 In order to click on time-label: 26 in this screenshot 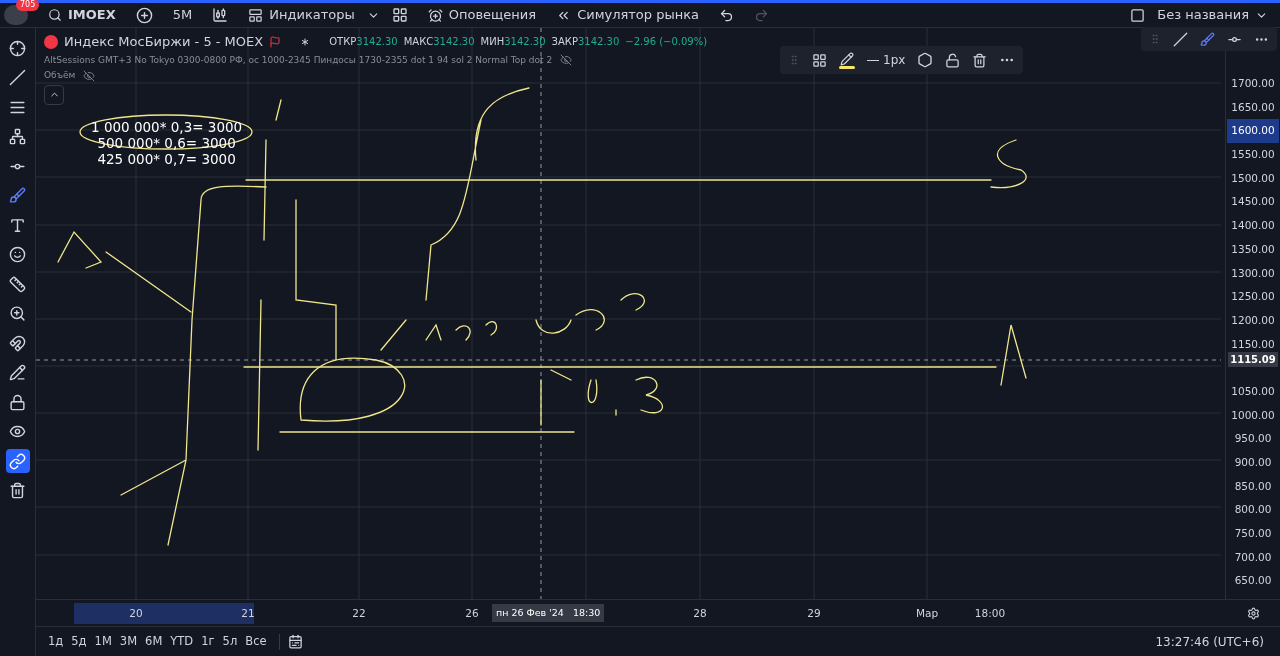, I will do `click(472, 613)`.